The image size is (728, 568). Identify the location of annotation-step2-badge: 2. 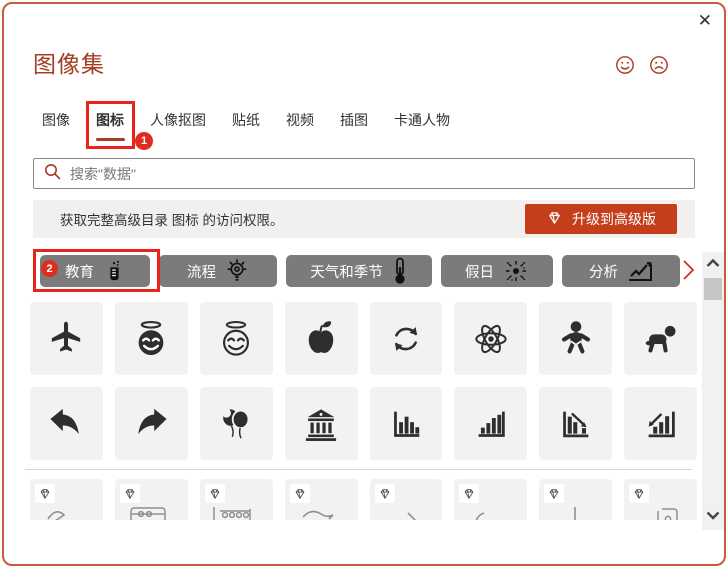
(49, 268).